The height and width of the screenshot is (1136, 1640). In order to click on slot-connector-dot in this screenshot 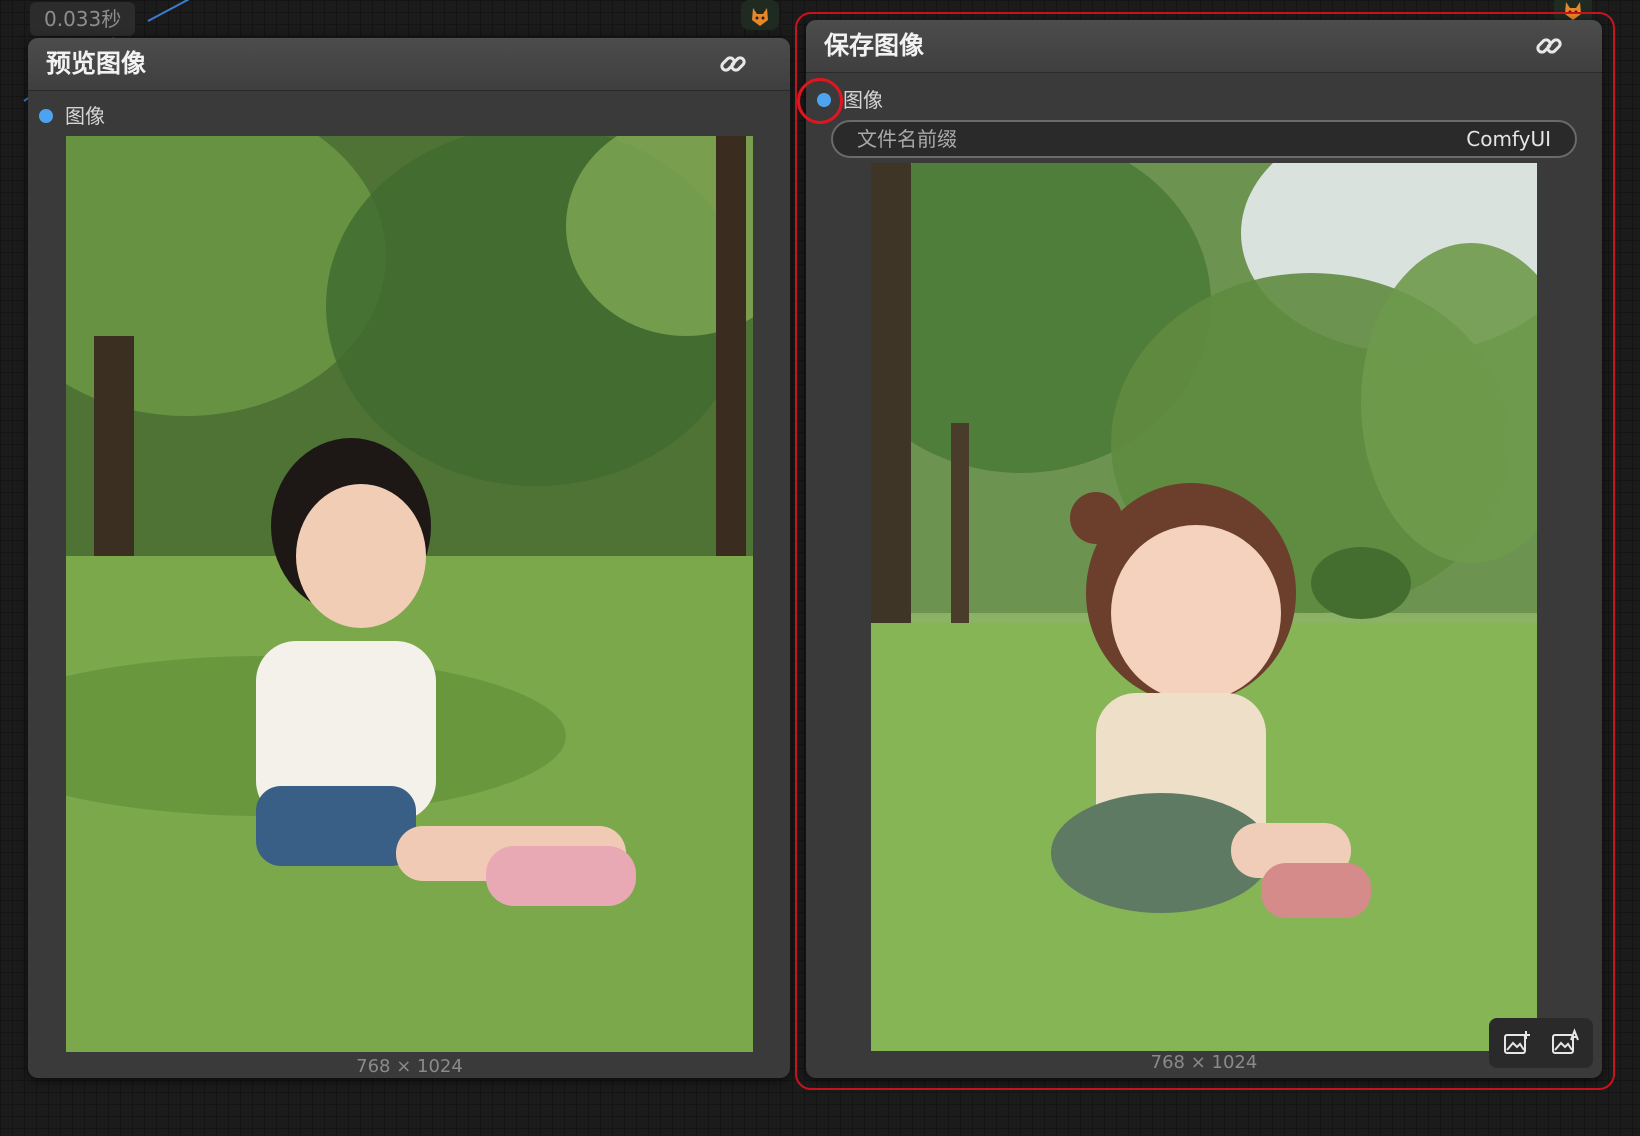, I will do `click(46, 116)`.